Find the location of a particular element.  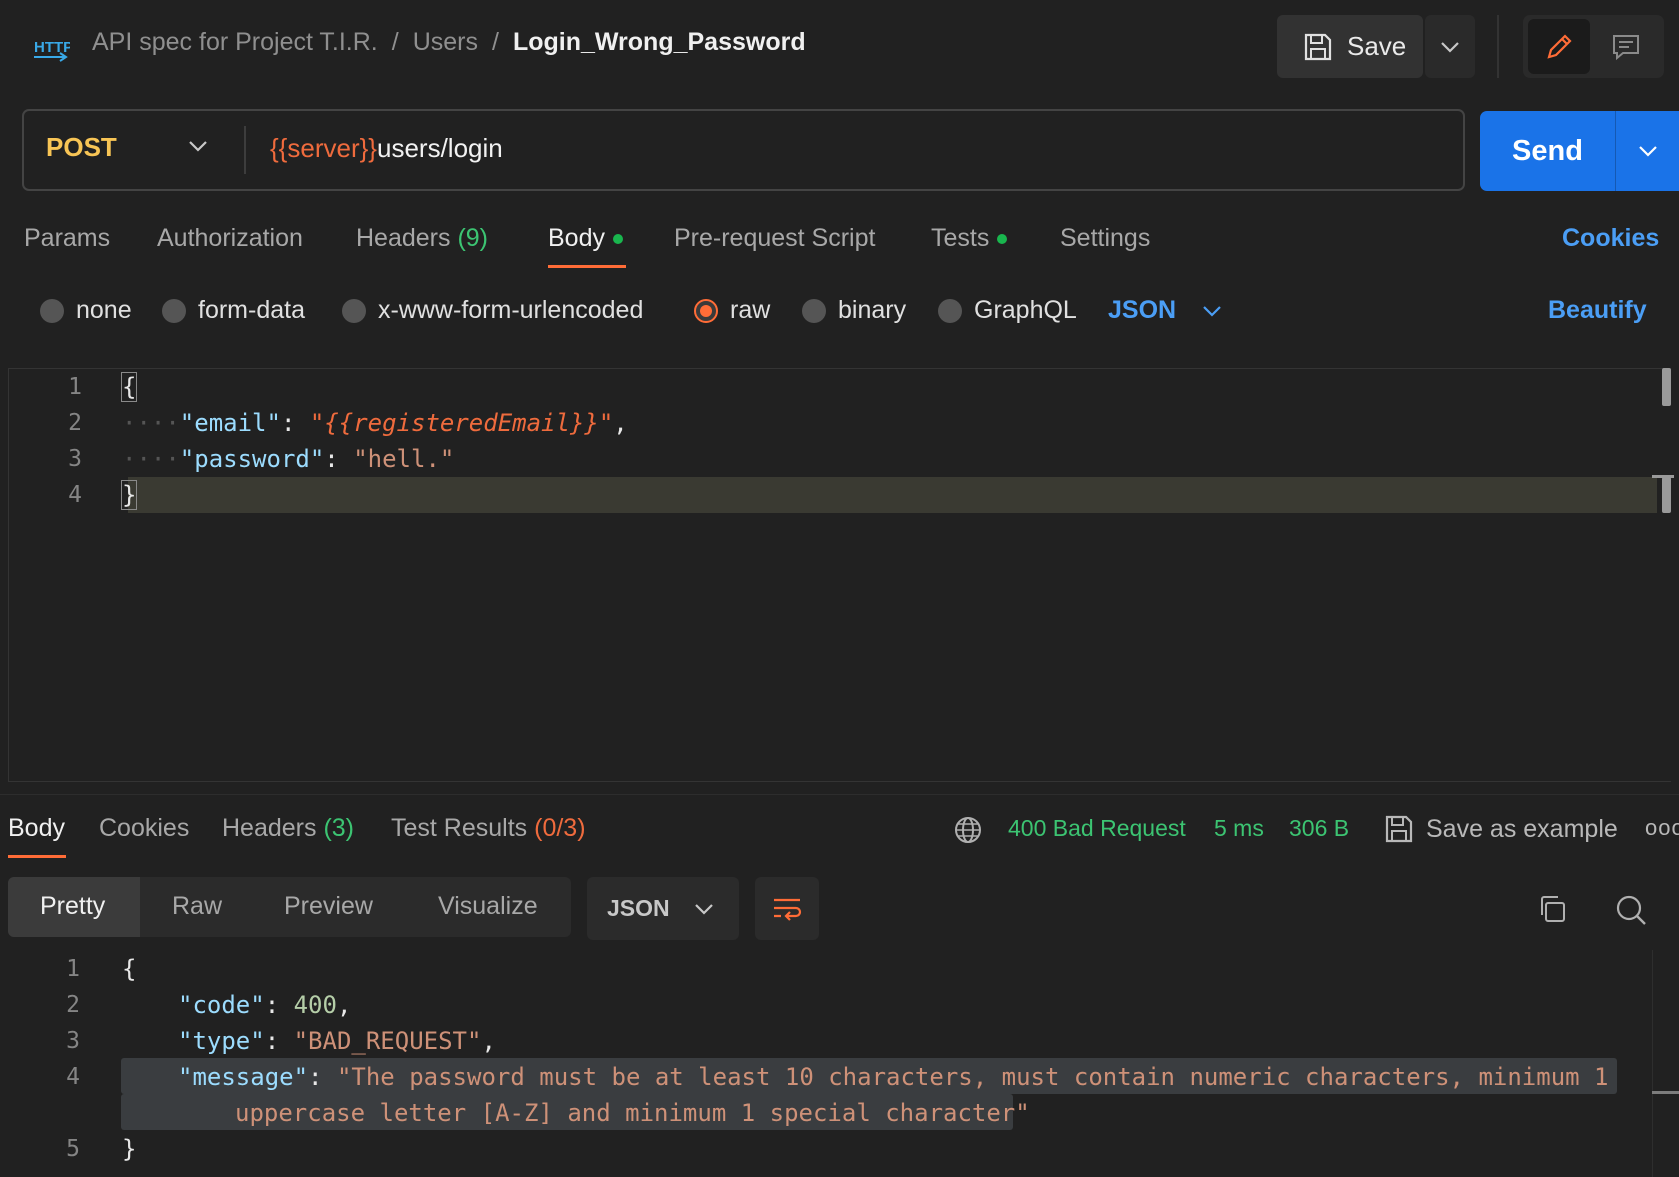

response-divider is located at coordinates (839, 794).